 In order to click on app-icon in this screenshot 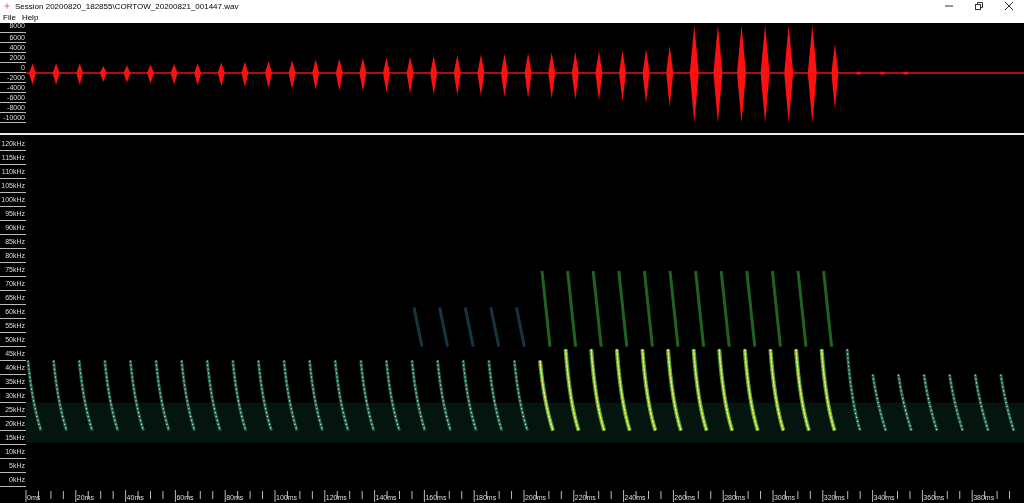, I will do `click(7, 6)`.